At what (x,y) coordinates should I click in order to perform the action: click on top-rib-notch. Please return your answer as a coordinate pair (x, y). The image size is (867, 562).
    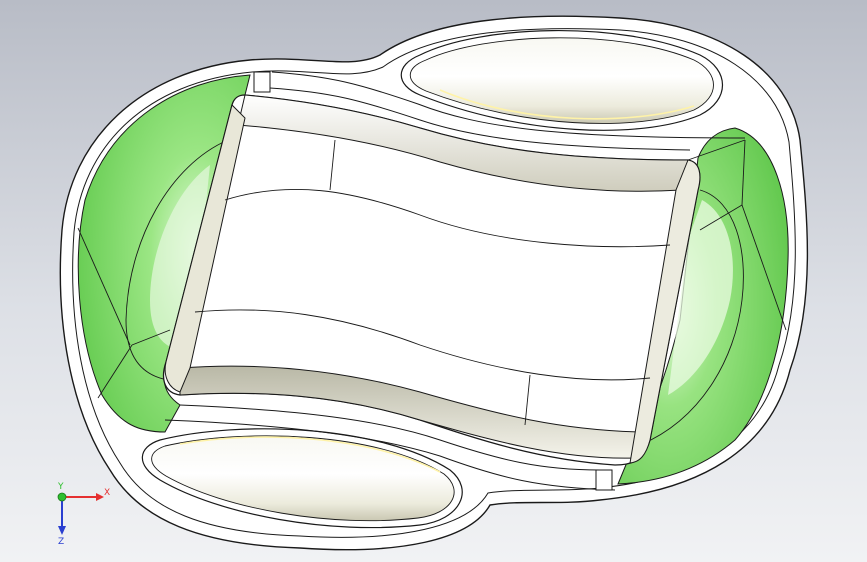
    Looking at the image, I should click on (262, 82).